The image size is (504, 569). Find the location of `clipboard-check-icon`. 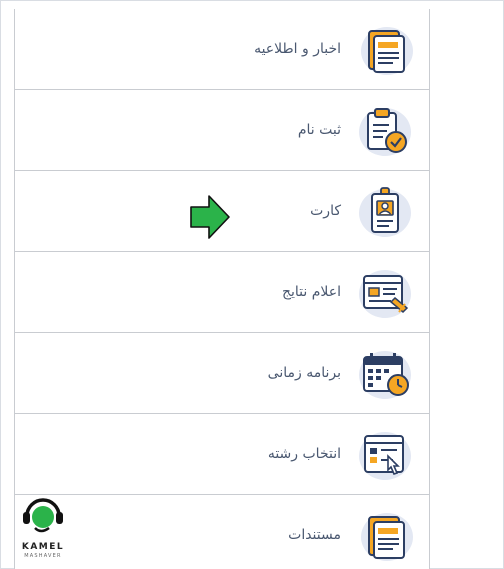

clipboard-check-icon is located at coordinates (385, 130).